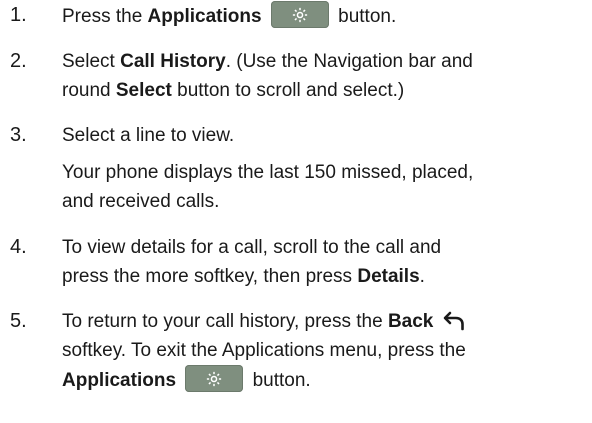 The width and height of the screenshot is (592, 423). What do you see at coordinates (18, 321) in the screenshot?
I see `step-number: 5.` at bounding box center [18, 321].